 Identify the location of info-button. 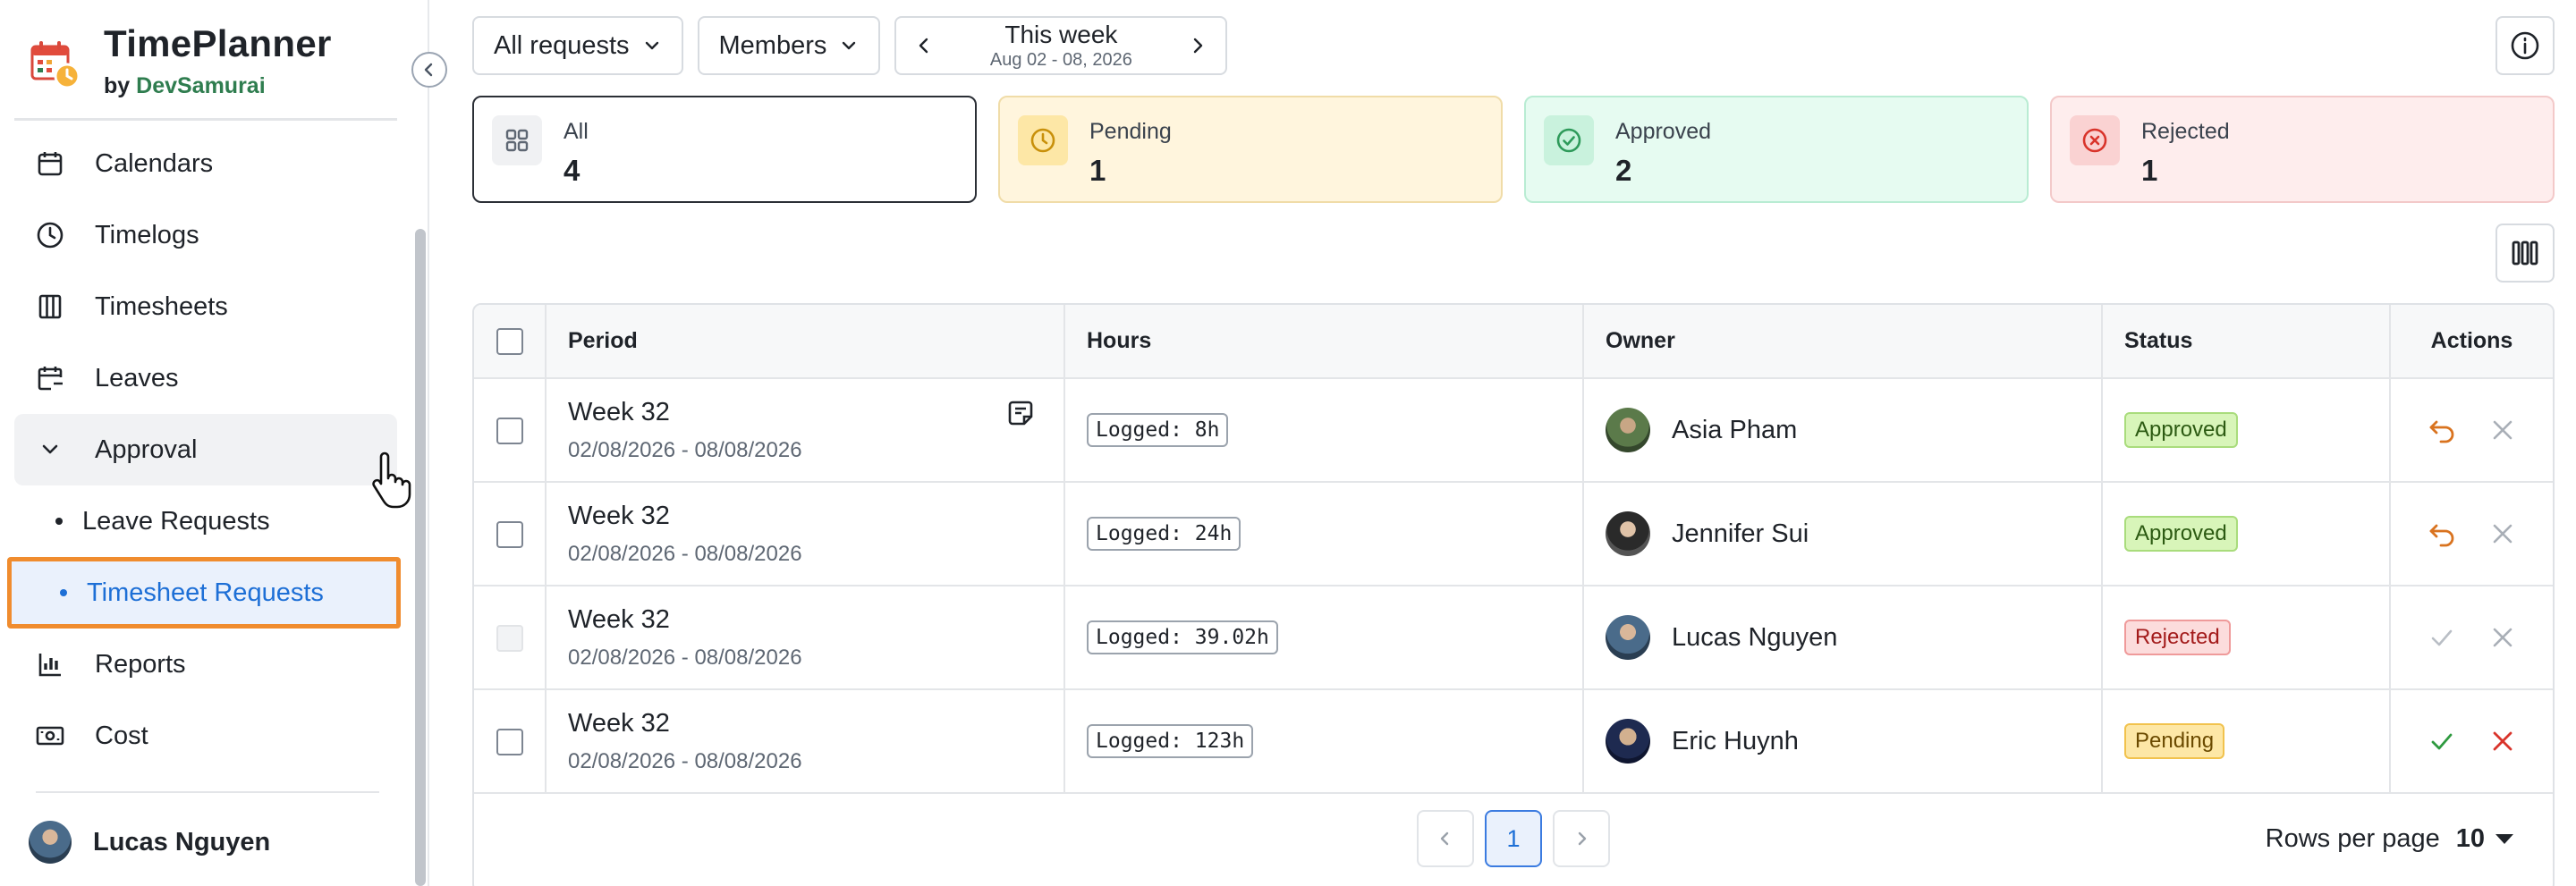
(2525, 45).